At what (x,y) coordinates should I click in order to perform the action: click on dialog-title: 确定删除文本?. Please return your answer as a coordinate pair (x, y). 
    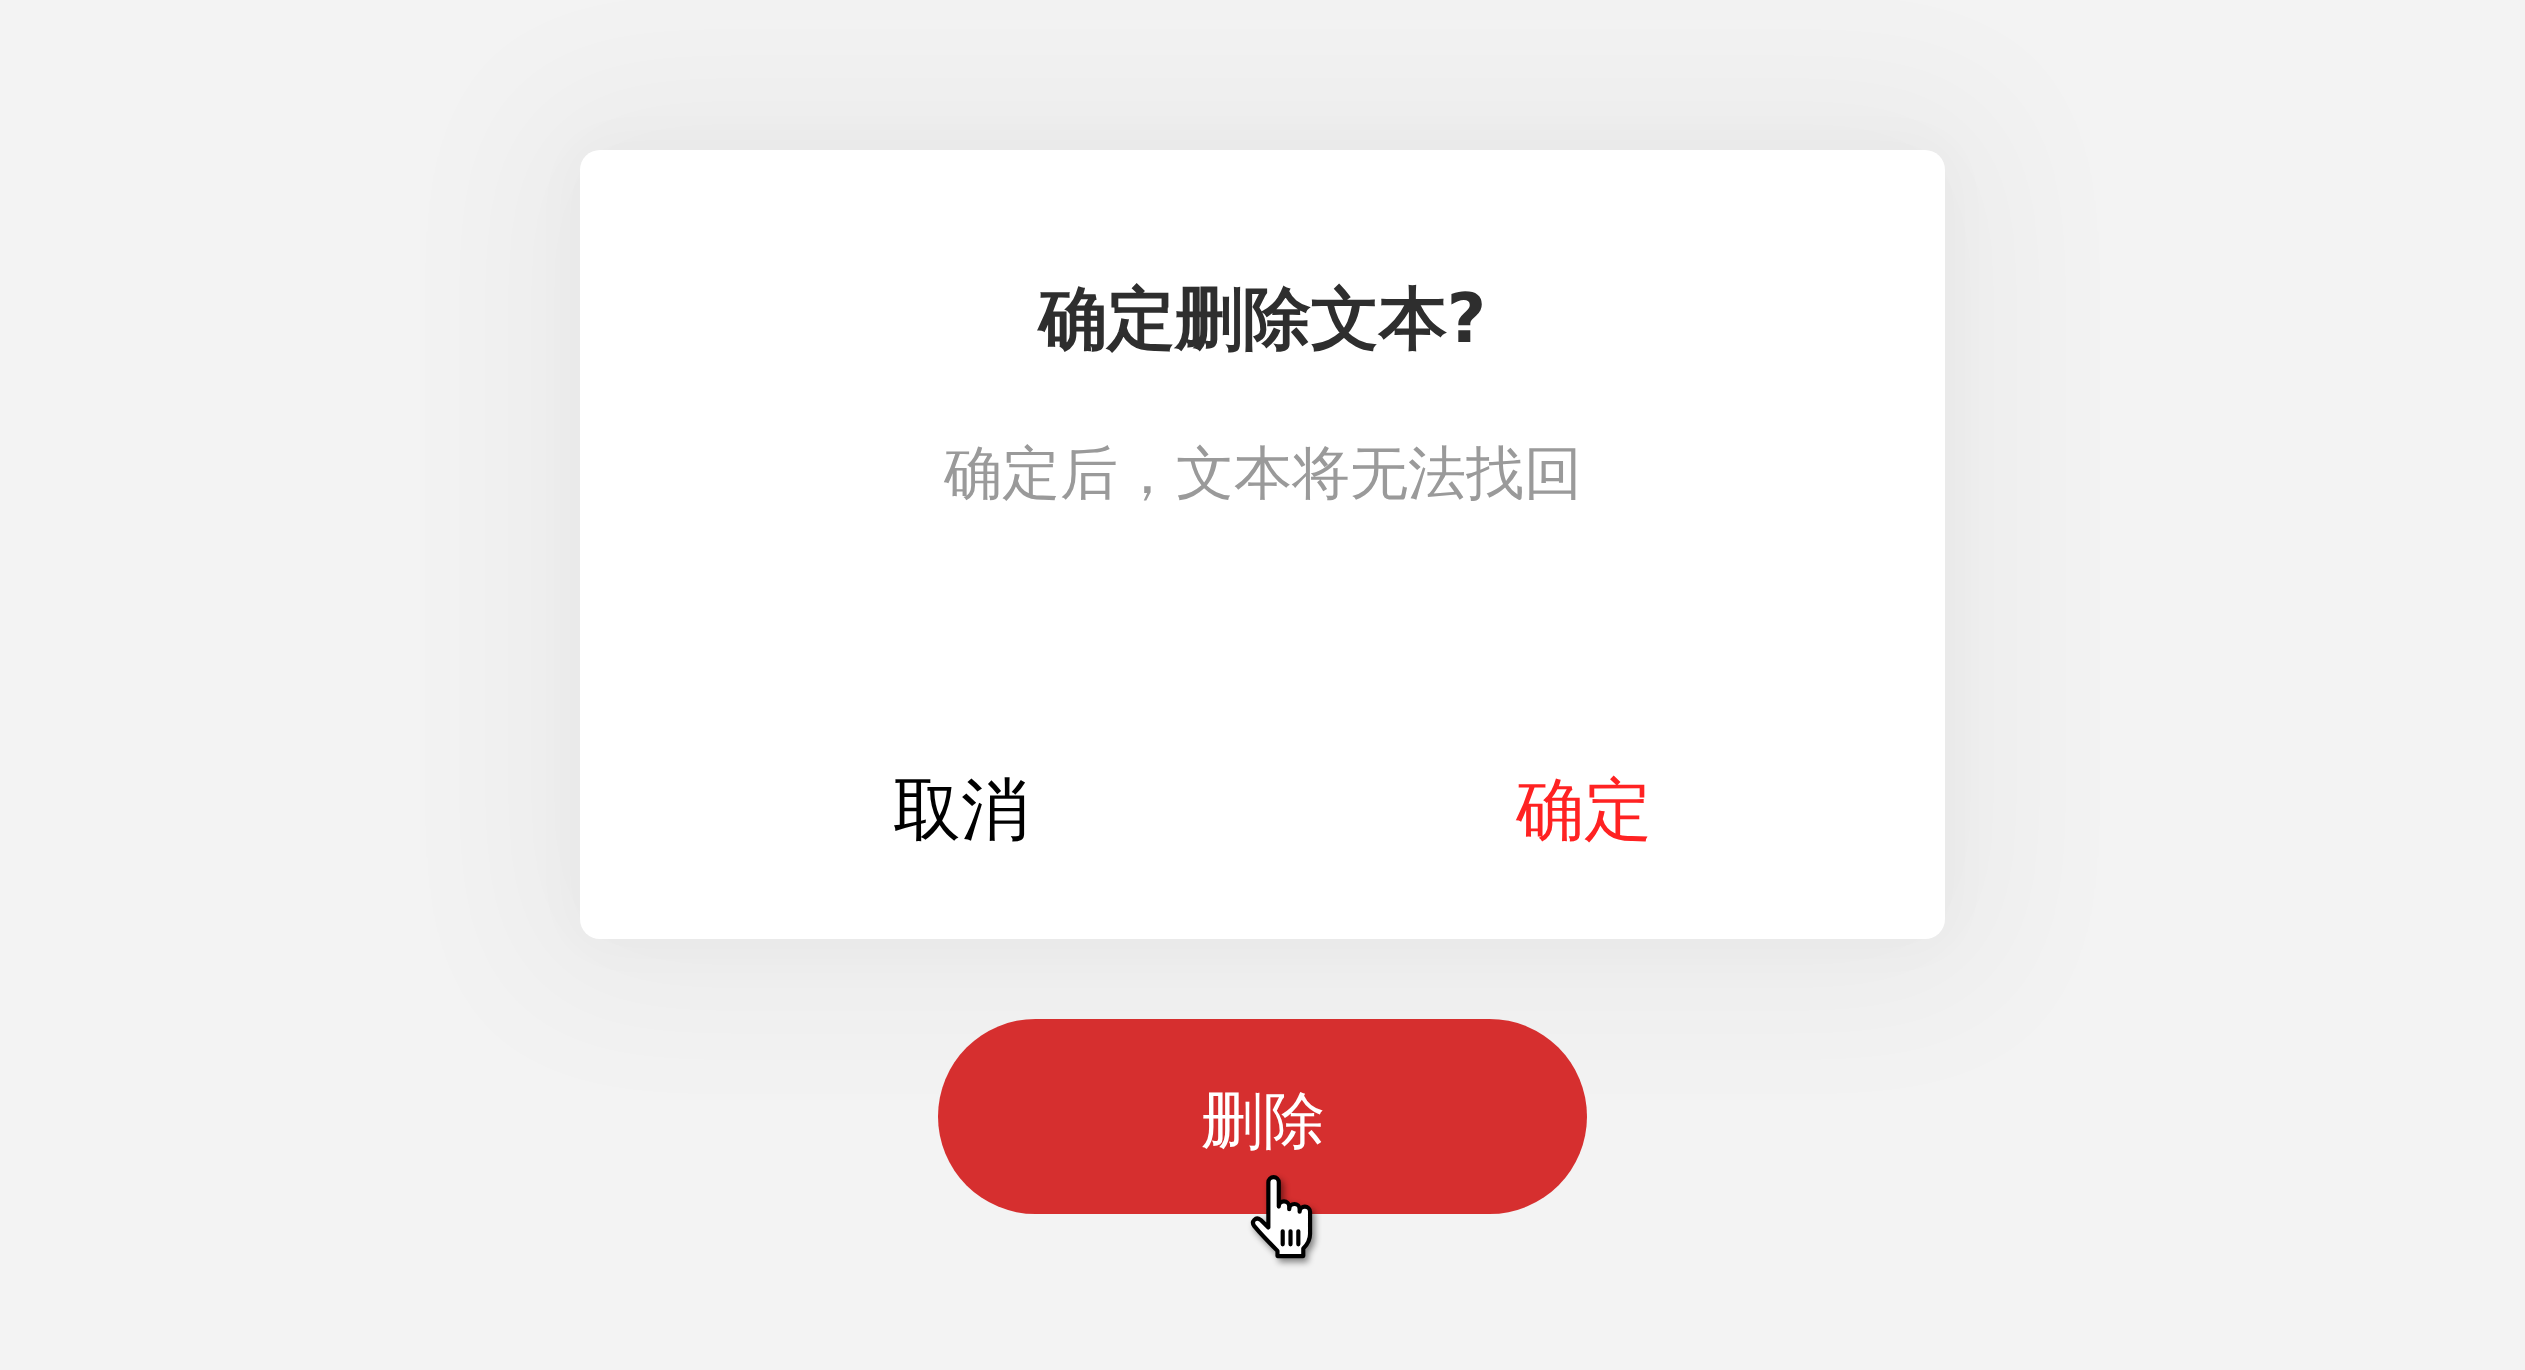
    Looking at the image, I should click on (1262, 319).